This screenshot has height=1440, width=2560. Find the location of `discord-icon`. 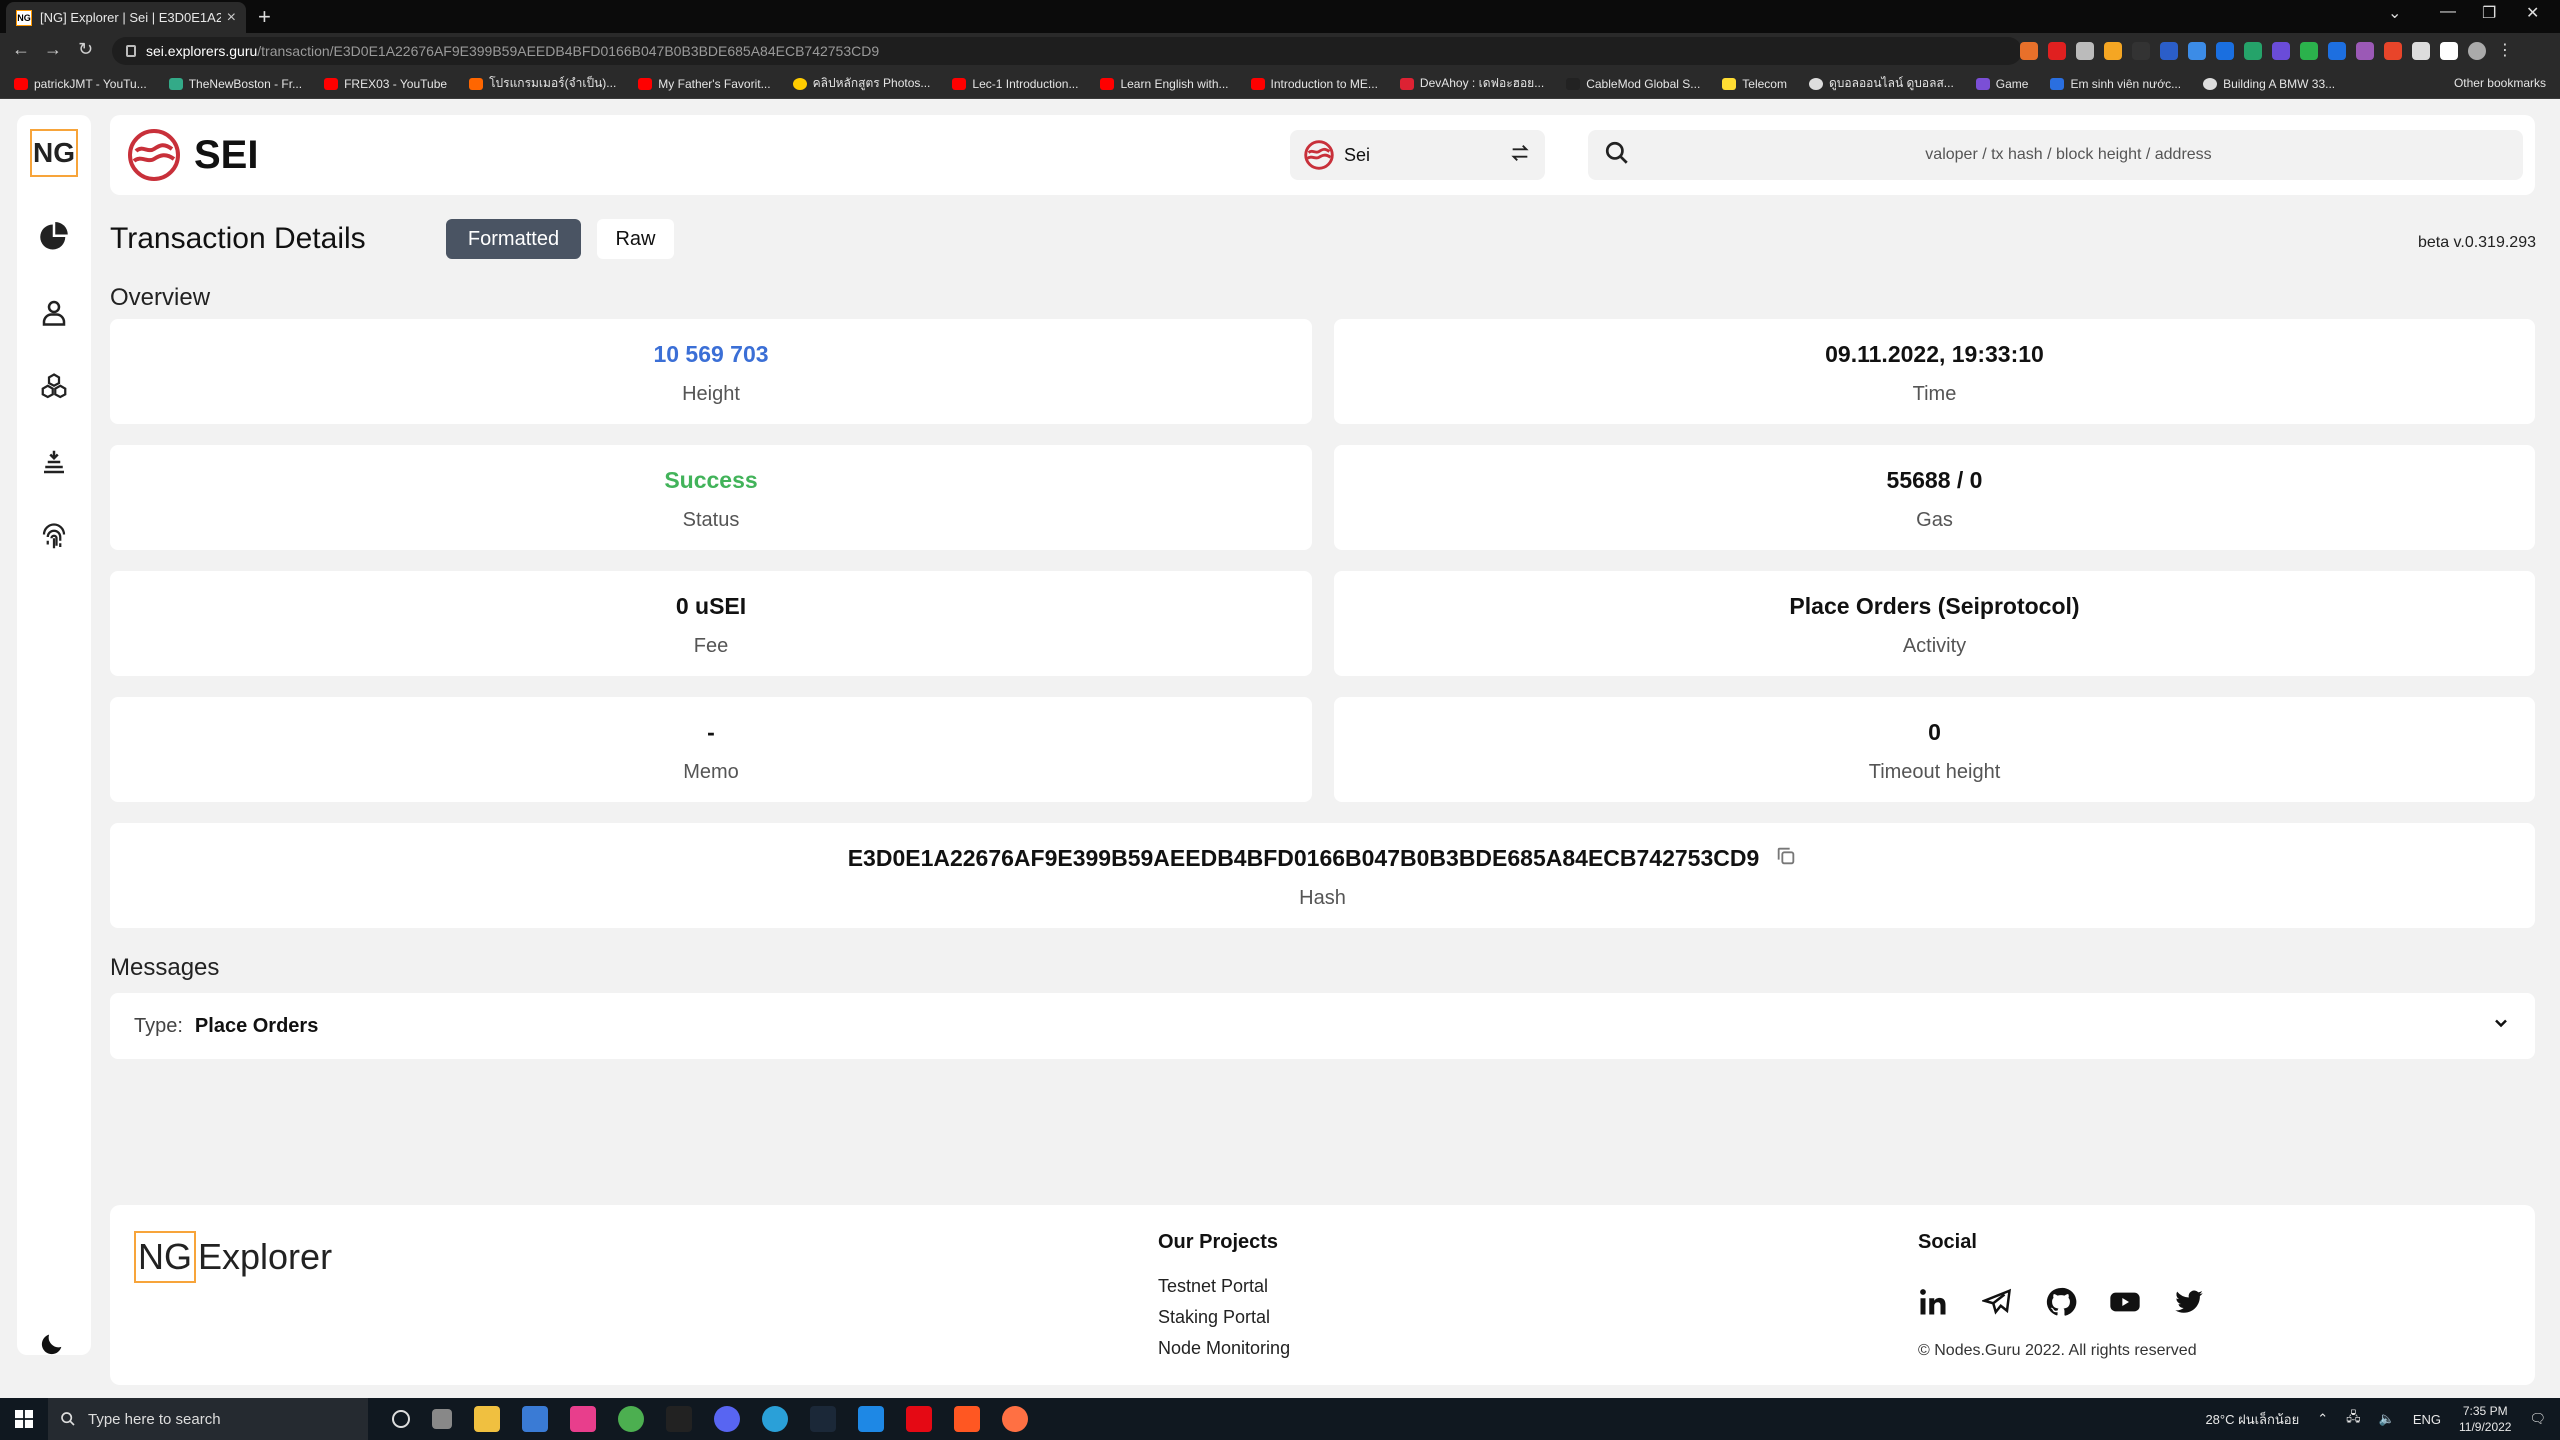

discord-icon is located at coordinates (727, 1419).